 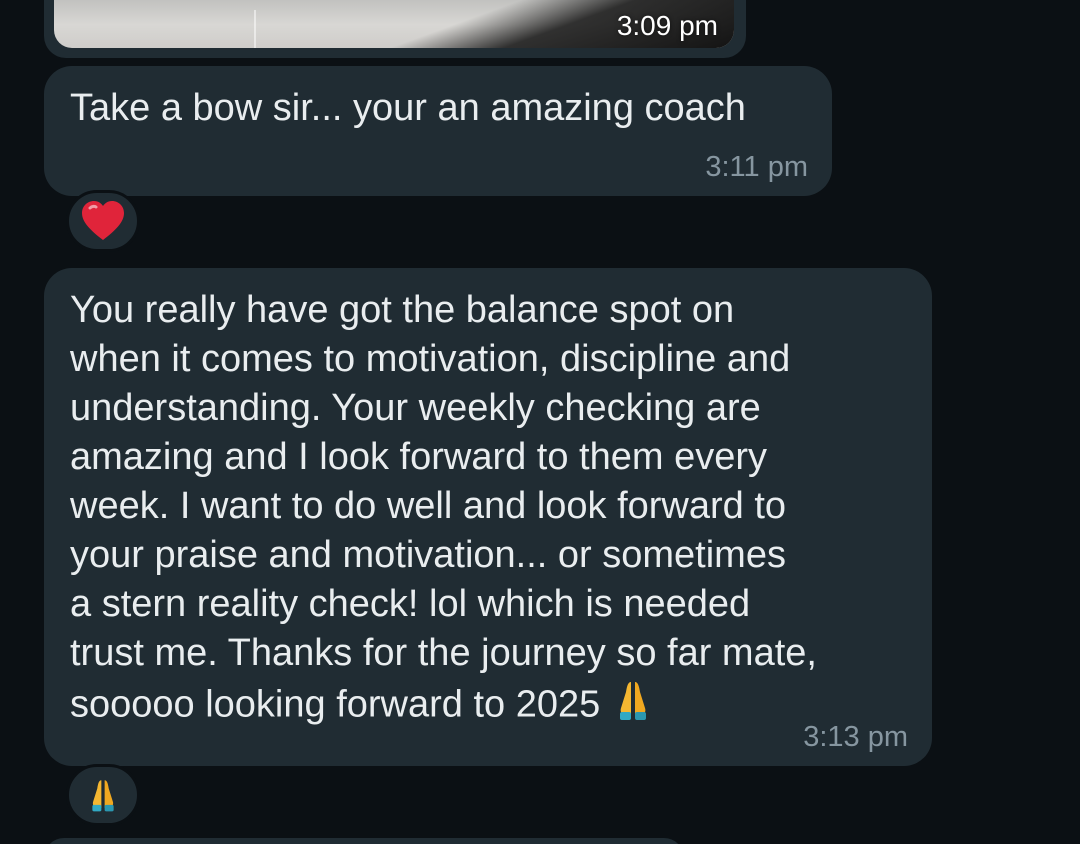 What do you see at coordinates (667, 25) in the screenshot?
I see `message-timestamp: 3:09 pm` at bounding box center [667, 25].